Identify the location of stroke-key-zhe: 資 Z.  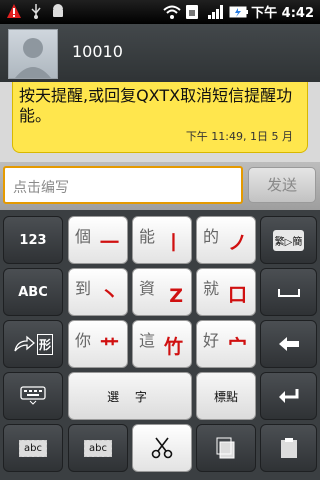
(162, 292).